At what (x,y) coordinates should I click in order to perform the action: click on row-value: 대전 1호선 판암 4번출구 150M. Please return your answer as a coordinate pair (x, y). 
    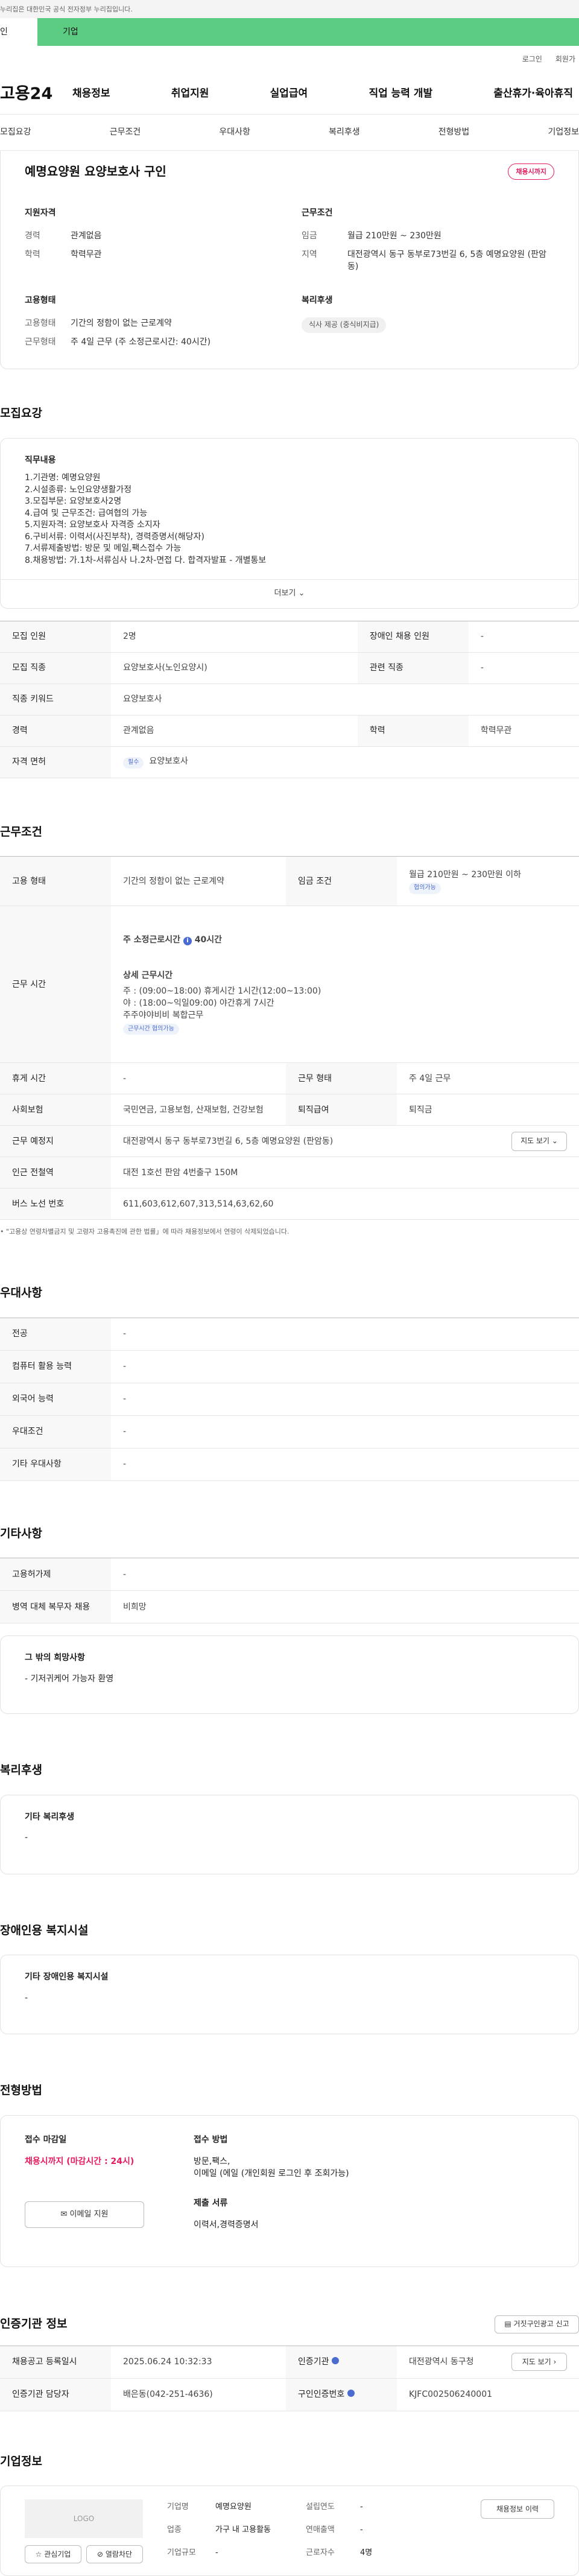
    Looking at the image, I should click on (345, 1172).